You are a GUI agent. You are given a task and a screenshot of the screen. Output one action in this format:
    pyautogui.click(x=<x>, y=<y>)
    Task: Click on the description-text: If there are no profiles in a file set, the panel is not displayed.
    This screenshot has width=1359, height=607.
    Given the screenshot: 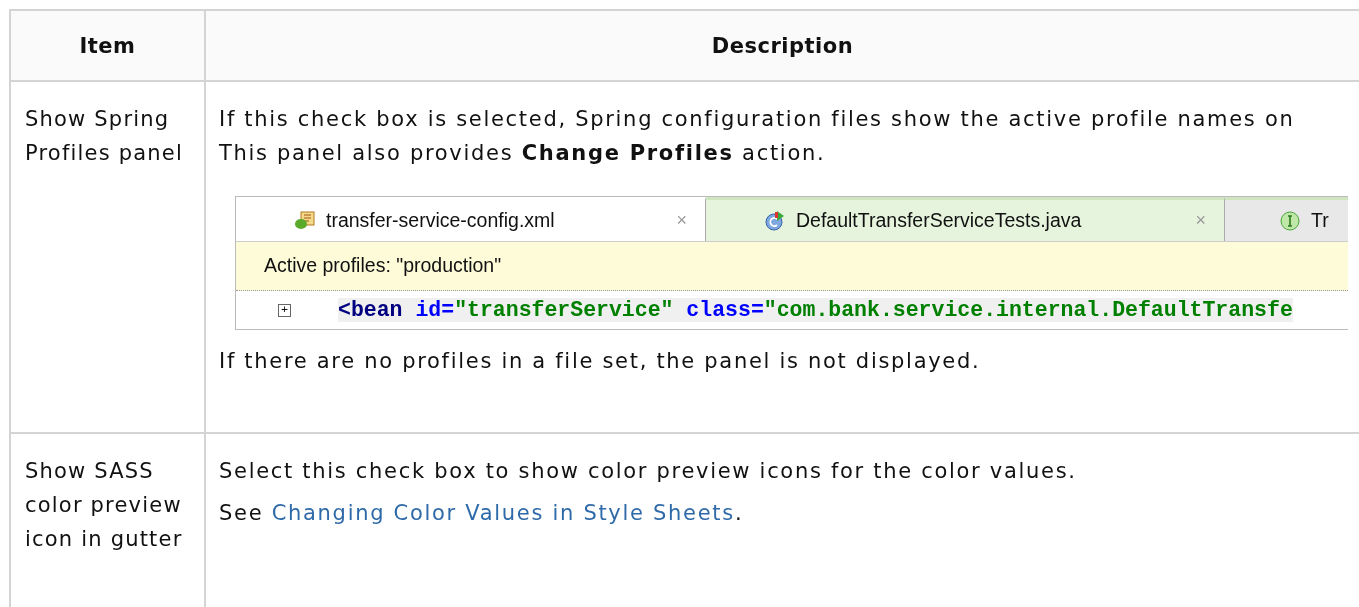 What is the action you would take?
    pyautogui.click(x=600, y=361)
    